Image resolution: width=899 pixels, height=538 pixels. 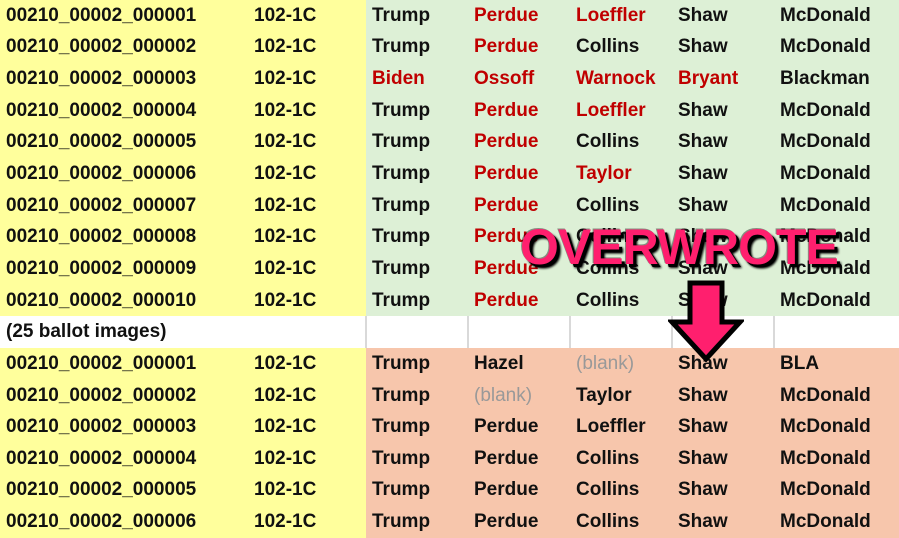 What do you see at coordinates (723, 79) in the screenshot?
I see `vote-cell: Bryant` at bounding box center [723, 79].